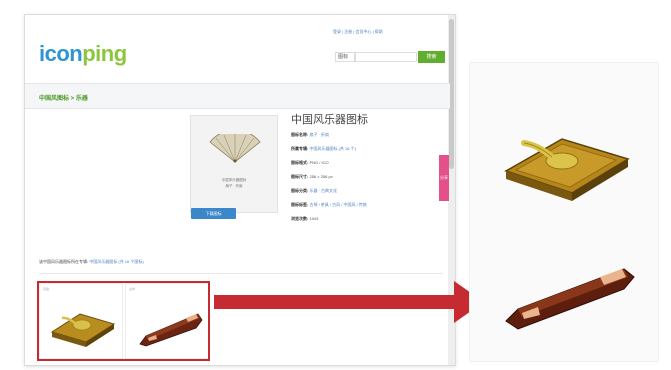 This screenshot has width=671, height=370. I want to click on fan-icon, so click(235, 148).